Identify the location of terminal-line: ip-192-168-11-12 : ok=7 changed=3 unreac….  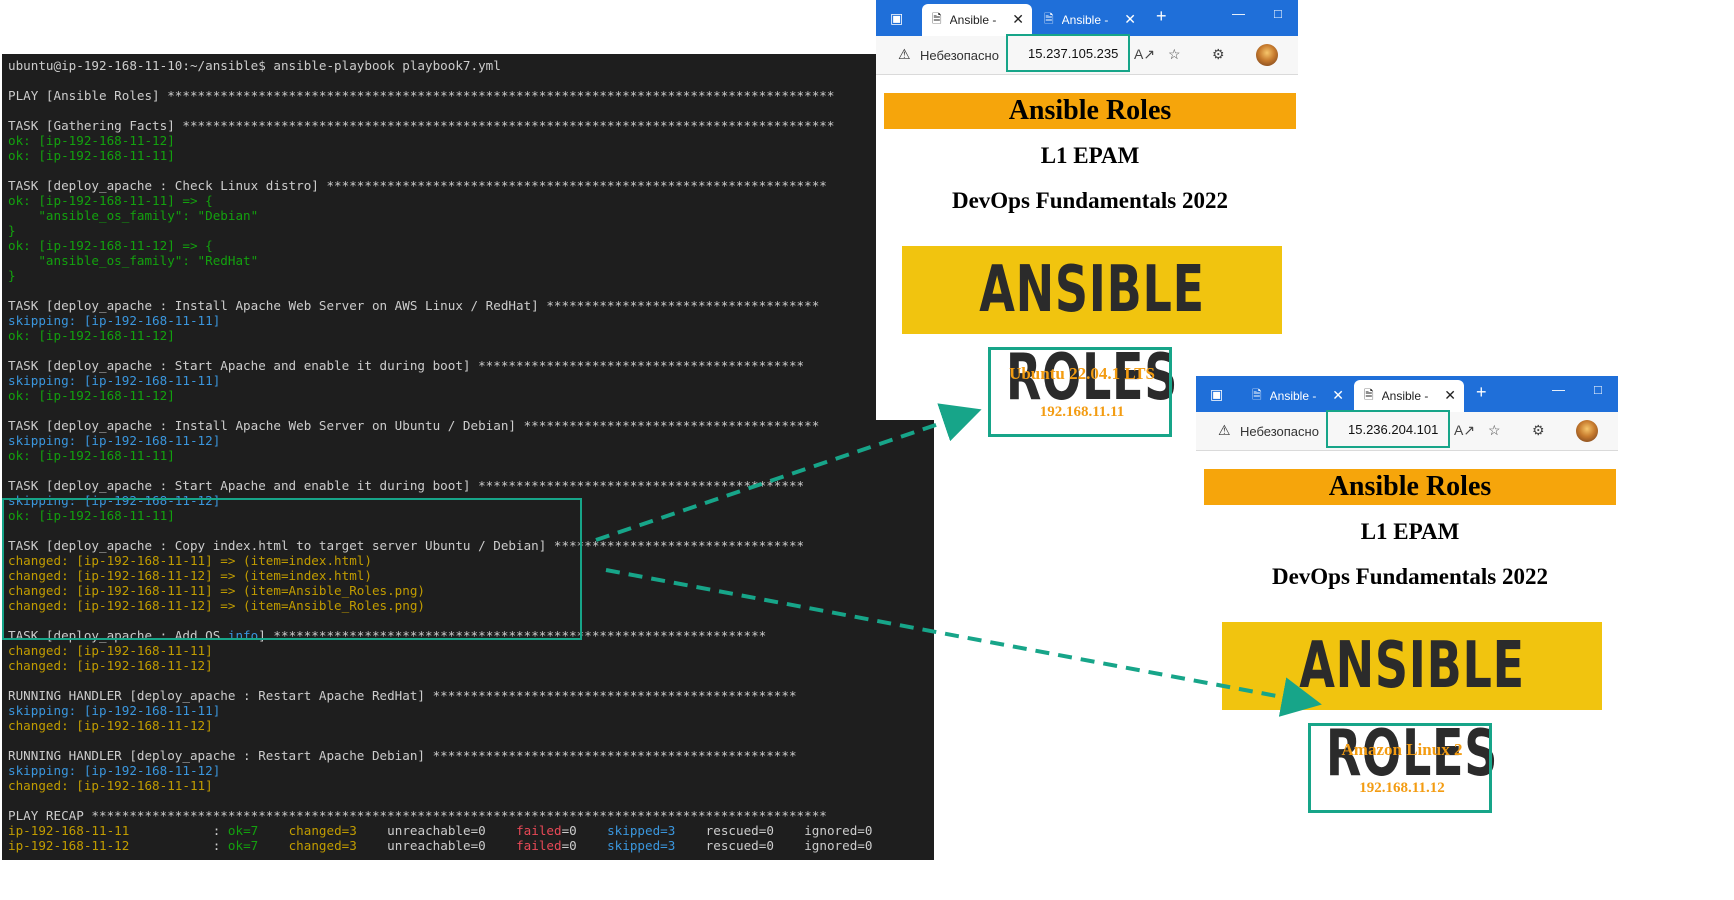
(468, 845).